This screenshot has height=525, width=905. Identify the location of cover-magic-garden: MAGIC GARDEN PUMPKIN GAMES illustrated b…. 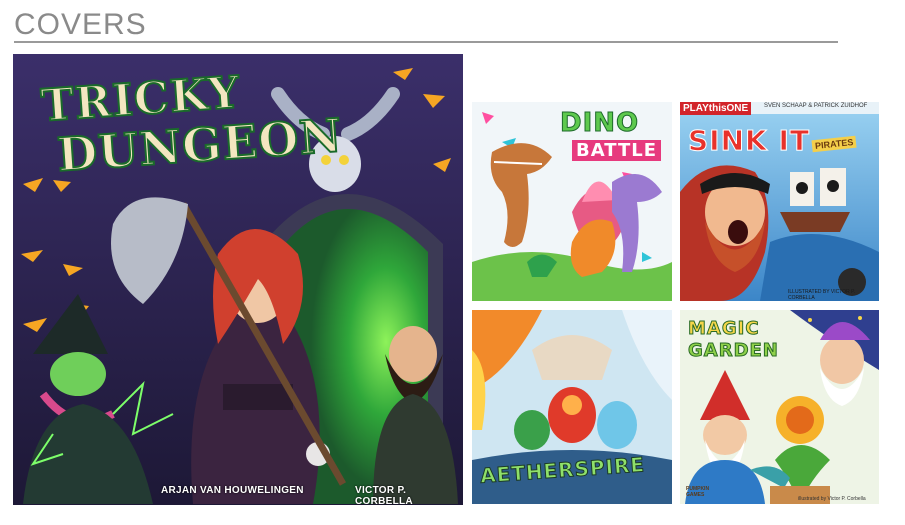
(779, 407).